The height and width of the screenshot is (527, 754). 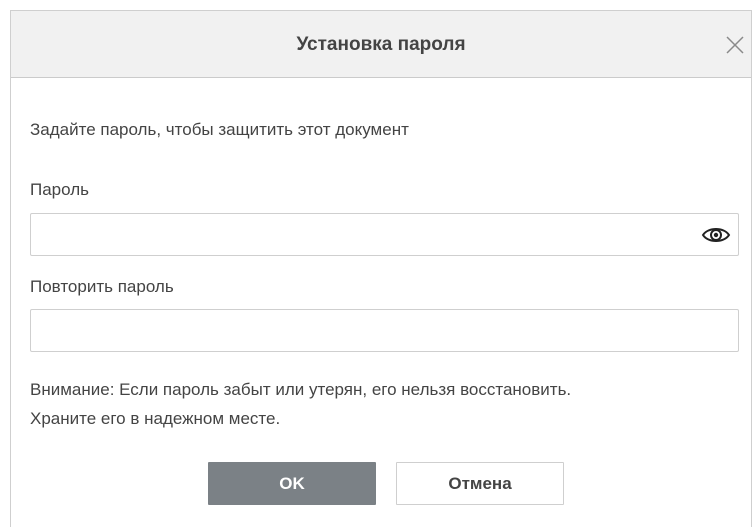 I want to click on password-input, so click(x=384, y=234).